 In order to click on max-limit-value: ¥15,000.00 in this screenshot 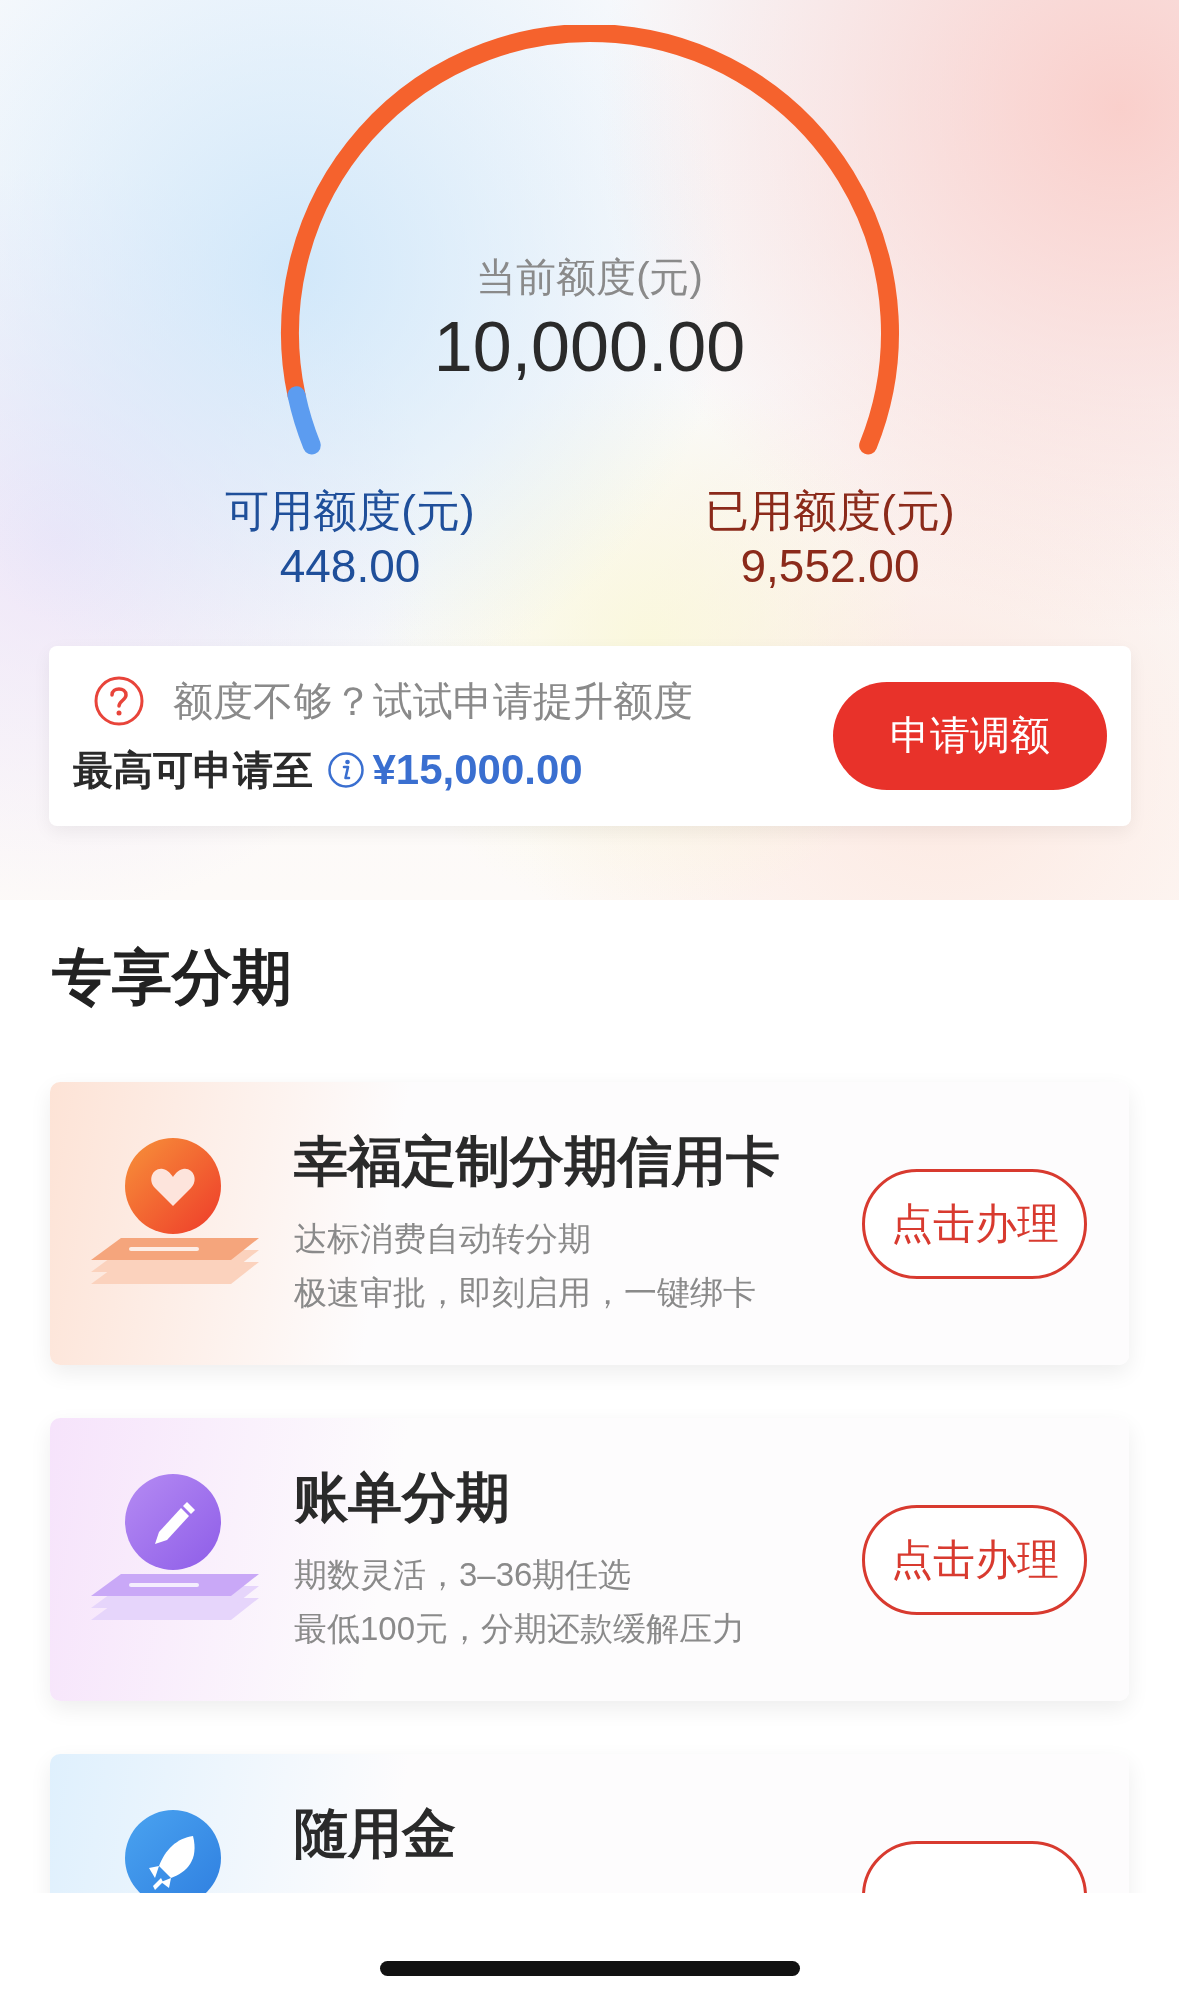, I will do `click(477, 770)`.